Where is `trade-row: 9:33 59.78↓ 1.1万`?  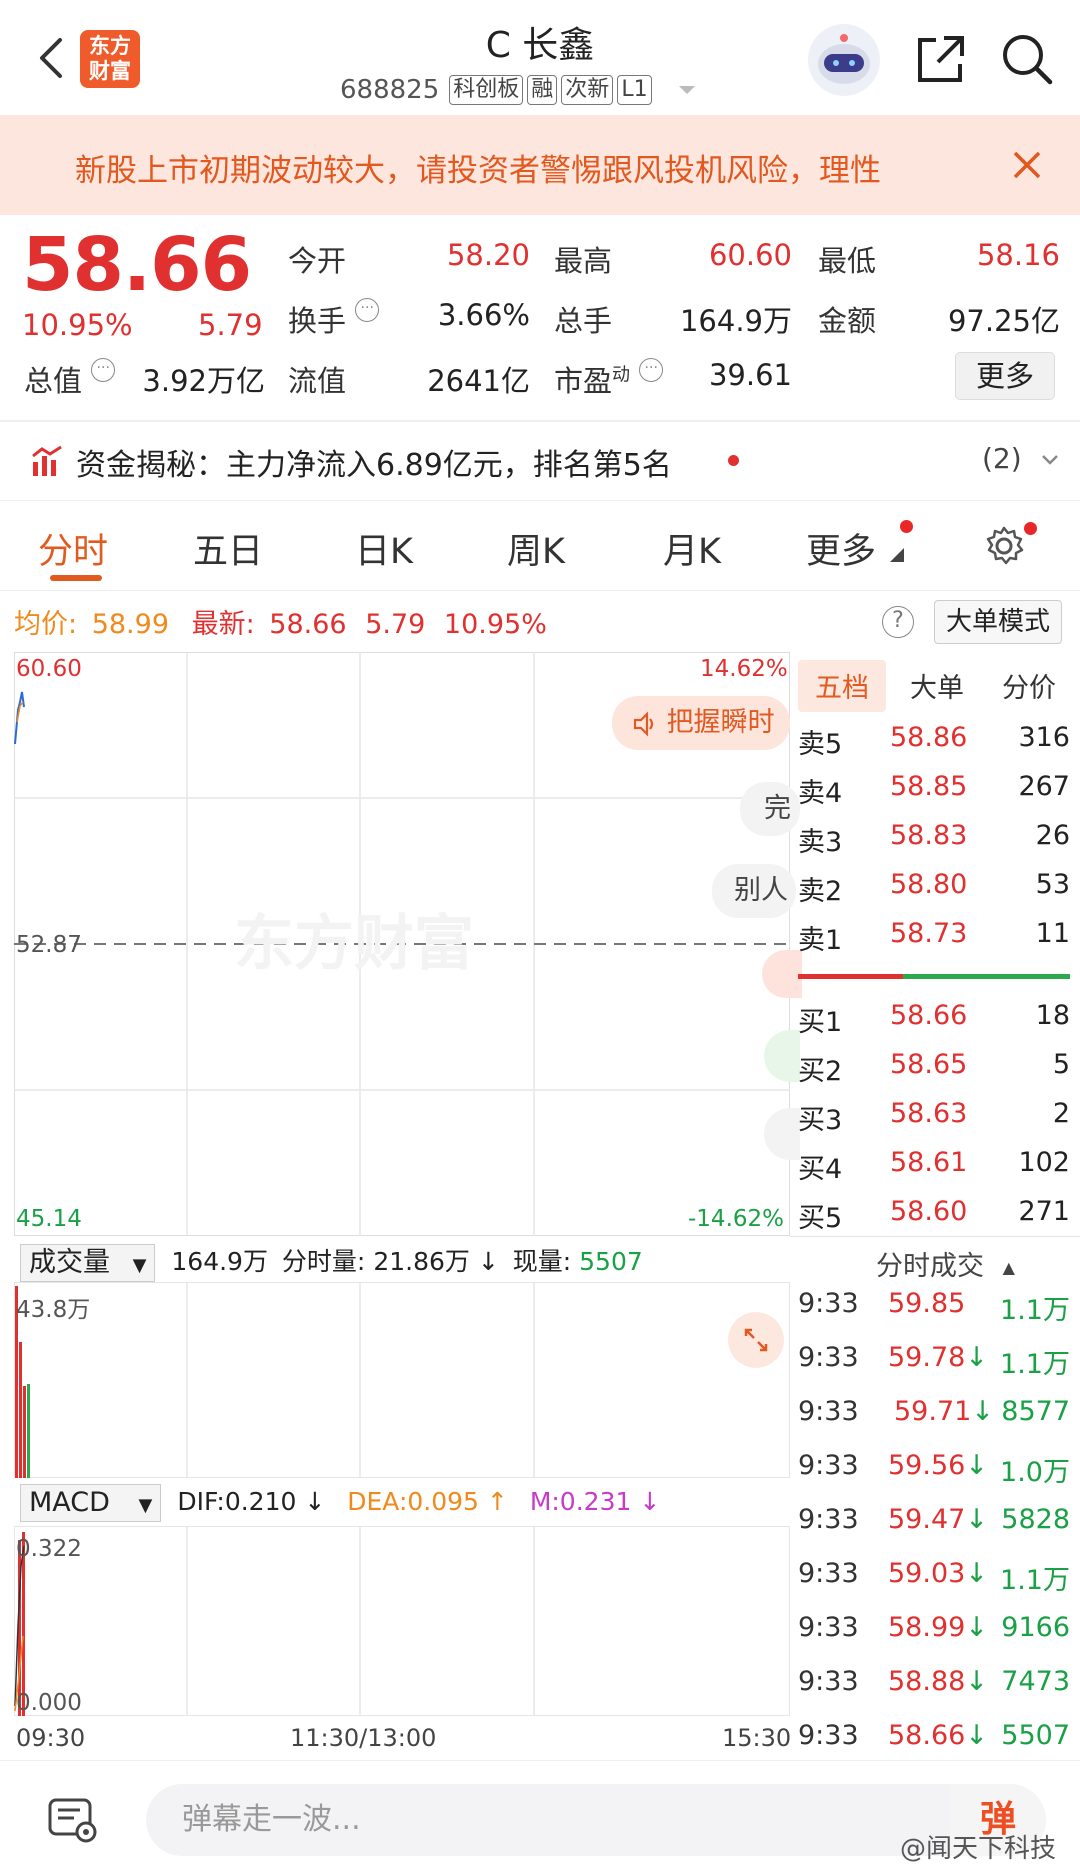 trade-row: 9:33 59.78↓ 1.1万 is located at coordinates (934, 1362).